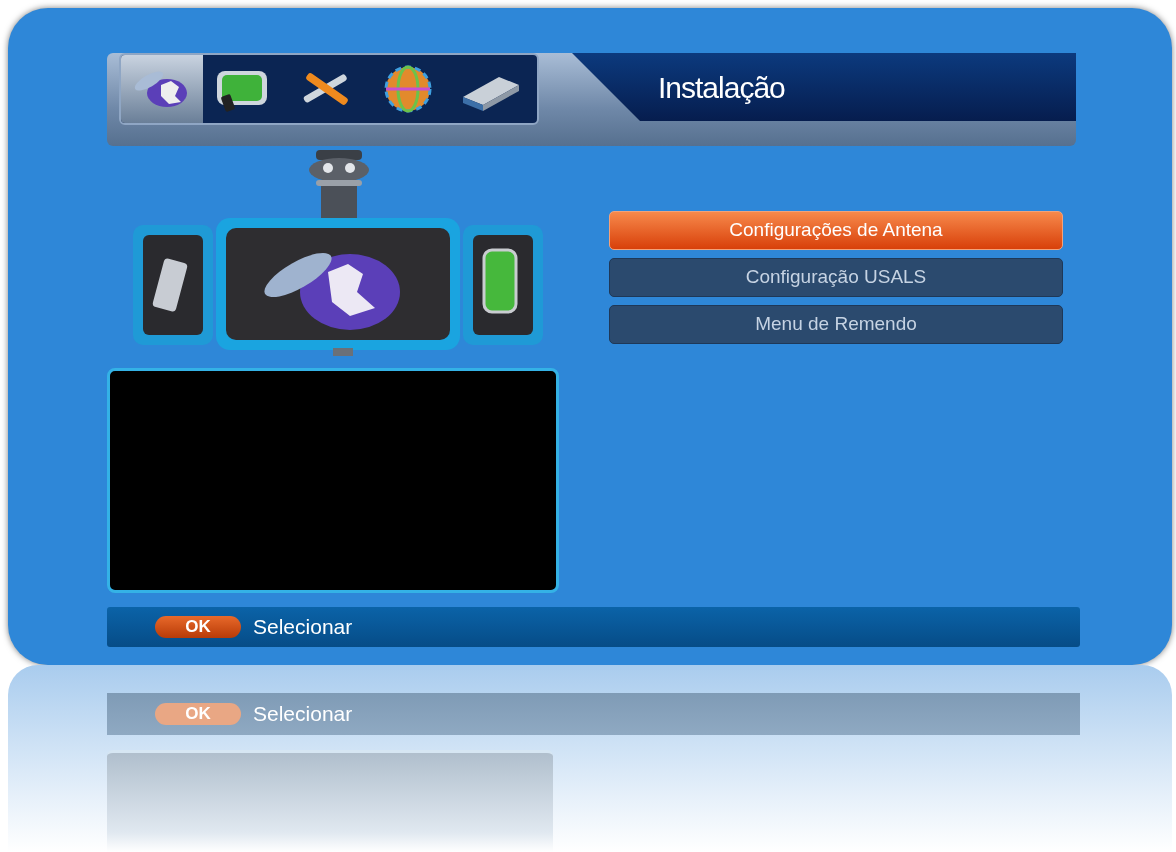  What do you see at coordinates (836, 230) in the screenshot?
I see `menu-item: Configurações de Antena` at bounding box center [836, 230].